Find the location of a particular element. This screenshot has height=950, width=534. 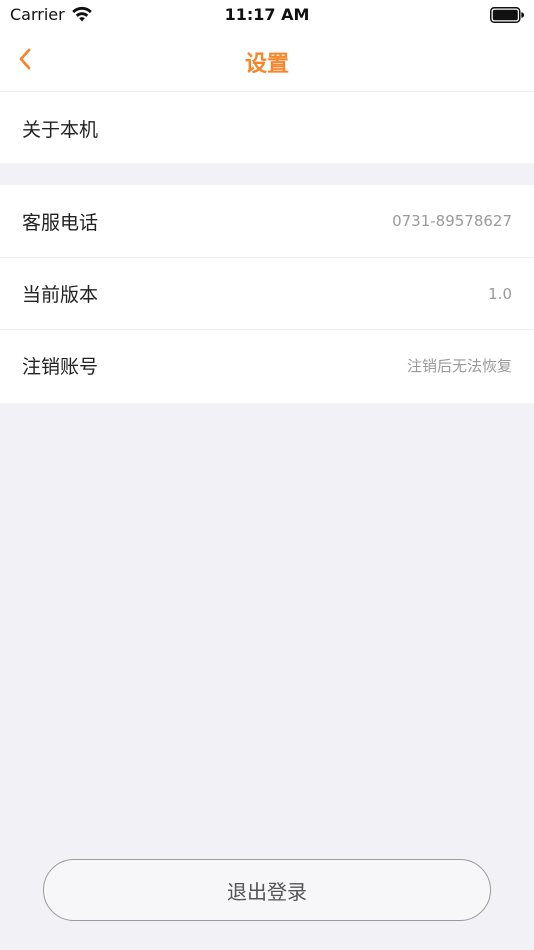

logout-button: 退出登录 is located at coordinates (267, 890).